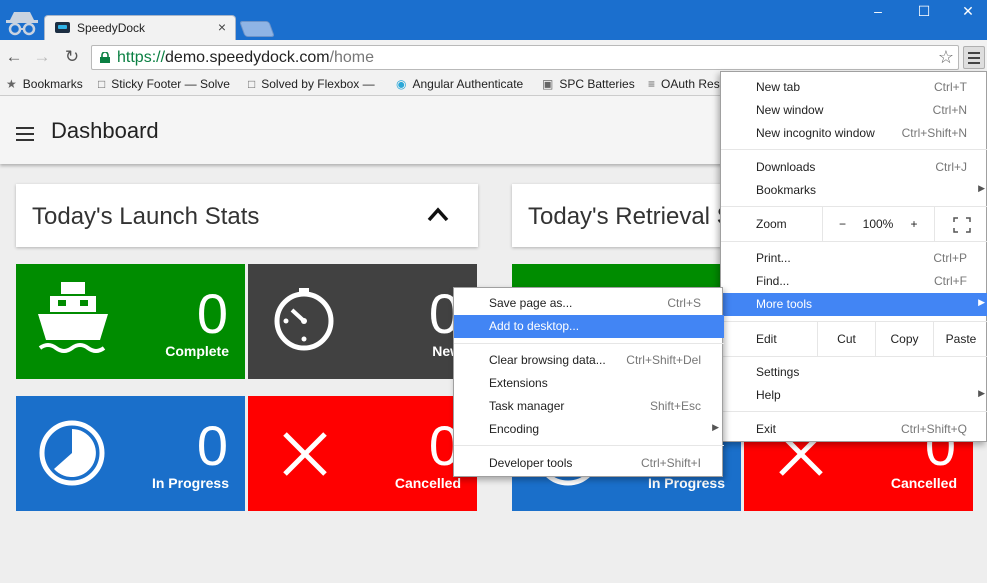 Image resolution: width=987 pixels, height=583 pixels. What do you see at coordinates (771, 224) in the screenshot?
I see `zoom-label: Zoom` at bounding box center [771, 224].